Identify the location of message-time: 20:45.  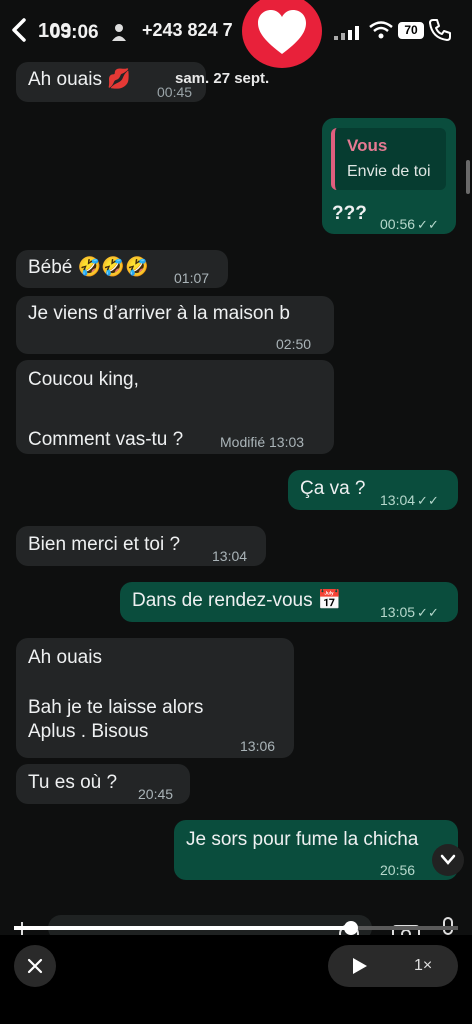
(156, 794).